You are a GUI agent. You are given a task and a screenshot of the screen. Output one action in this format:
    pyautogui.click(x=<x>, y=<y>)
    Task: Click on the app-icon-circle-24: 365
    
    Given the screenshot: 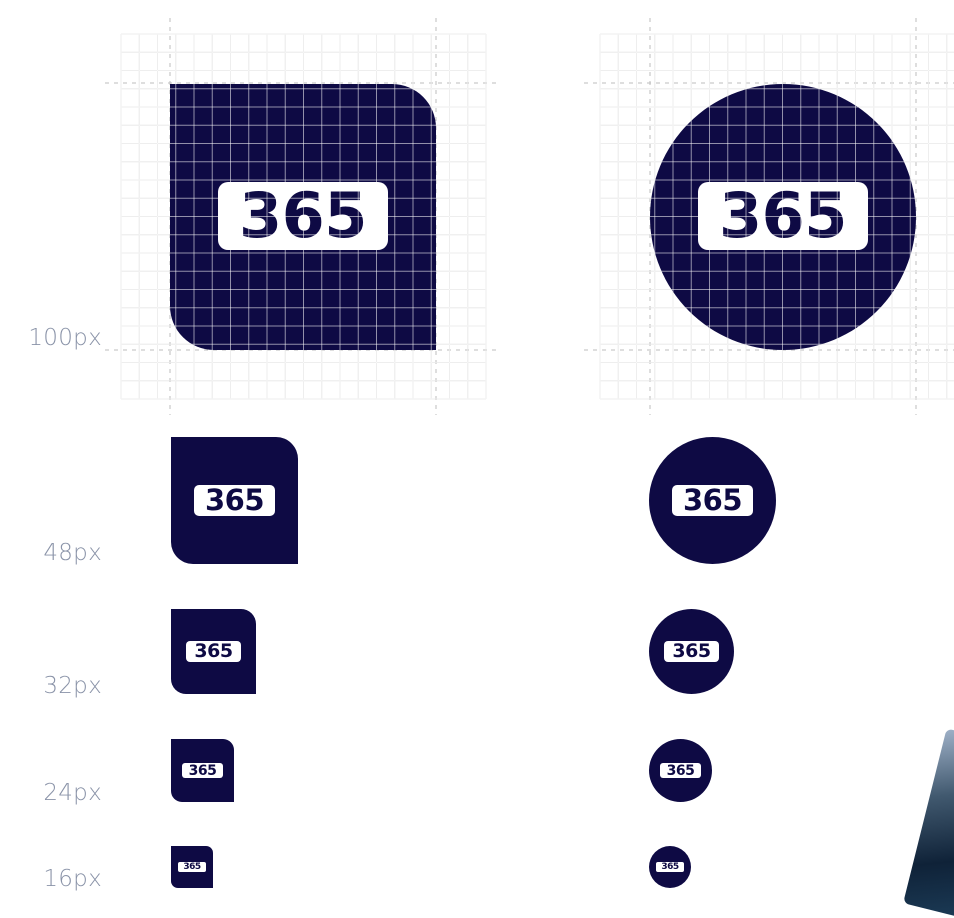 What is the action you would take?
    pyautogui.click(x=680, y=770)
    